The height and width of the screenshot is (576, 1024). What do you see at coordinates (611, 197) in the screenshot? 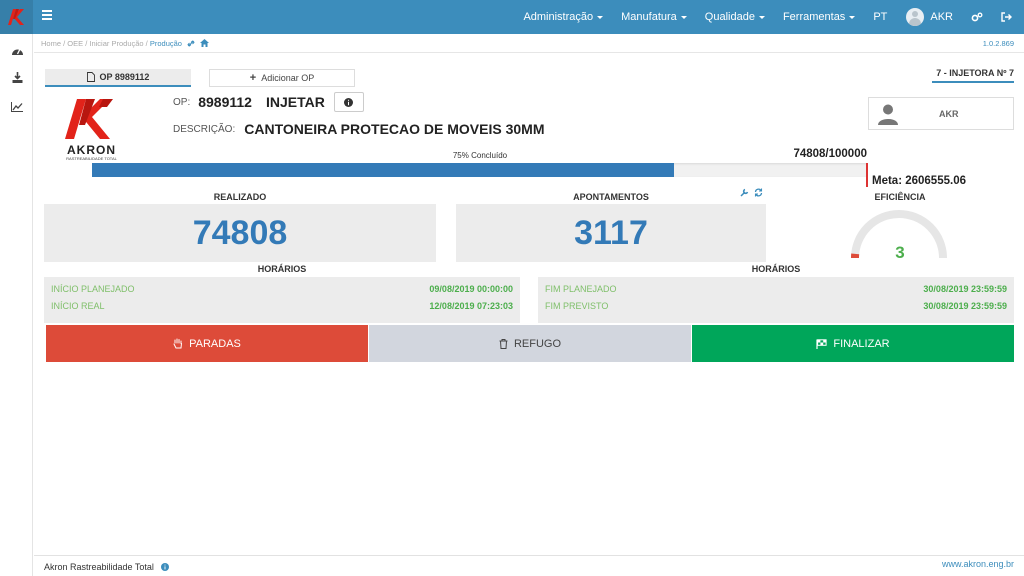
I see `apontamentos-title: APONTAMENTOS` at bounding box center [611, 197].